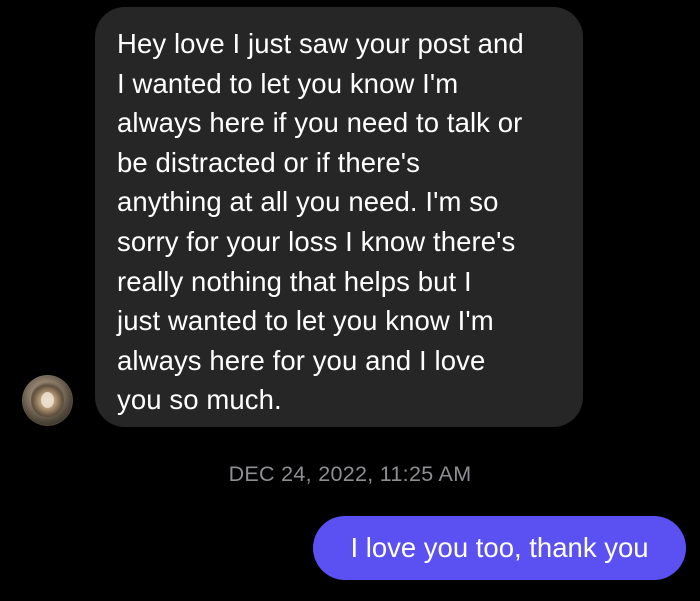 The height and width of the screenshot is (601, 700). I want to click on outgoing-message-text: I love you too, thank you, so click(499, 547).